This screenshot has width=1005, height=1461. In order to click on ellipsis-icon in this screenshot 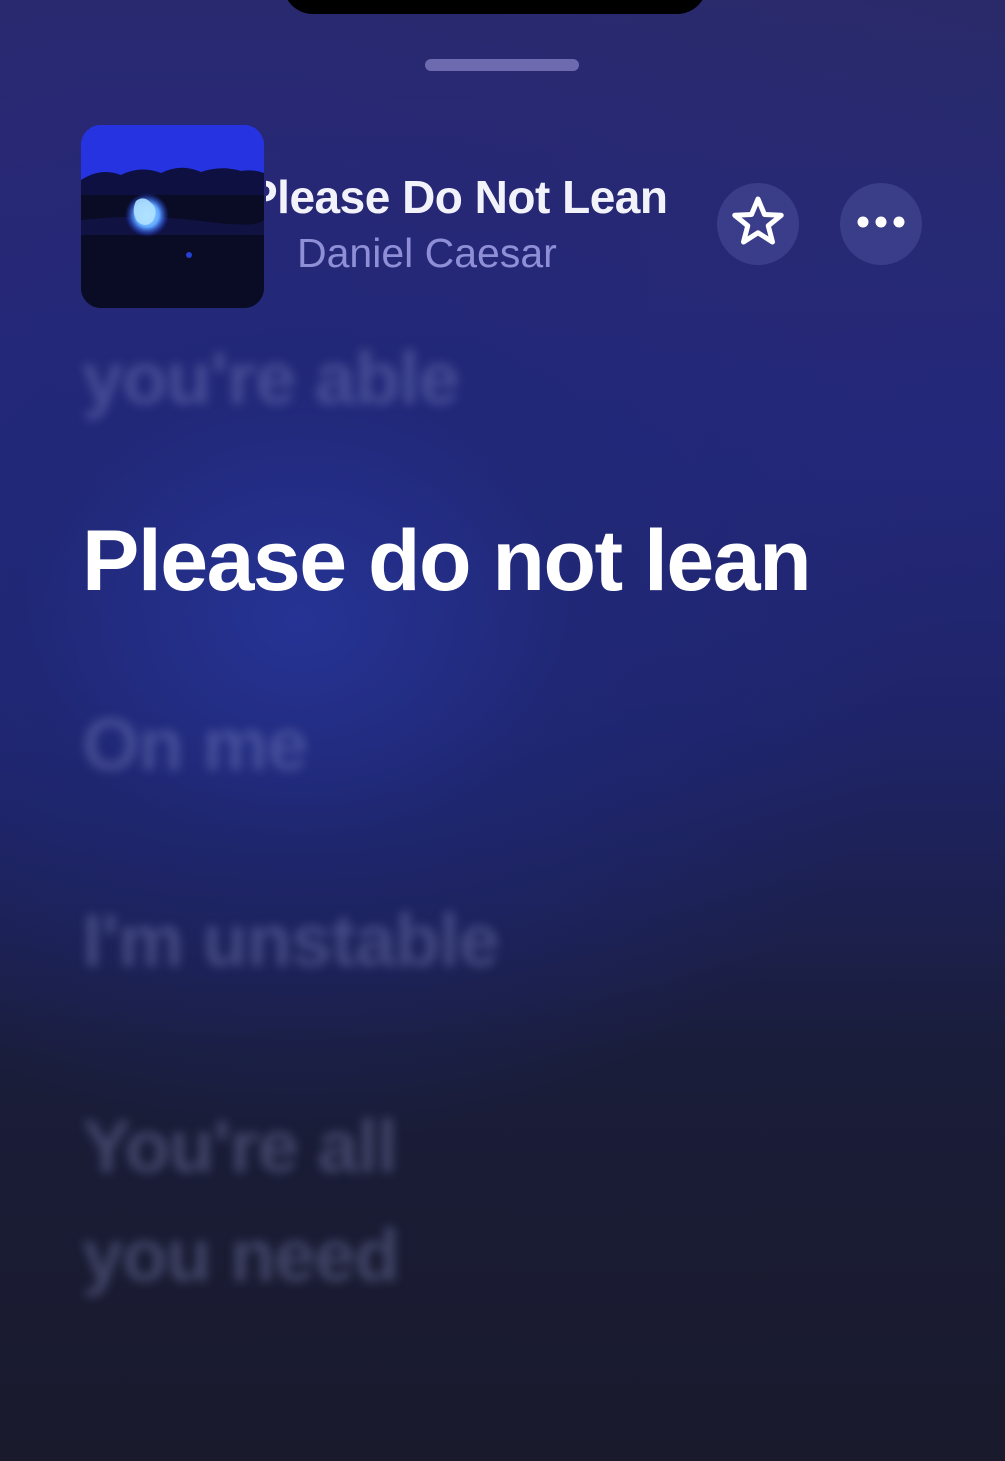, I will do `click(881, 224)`.